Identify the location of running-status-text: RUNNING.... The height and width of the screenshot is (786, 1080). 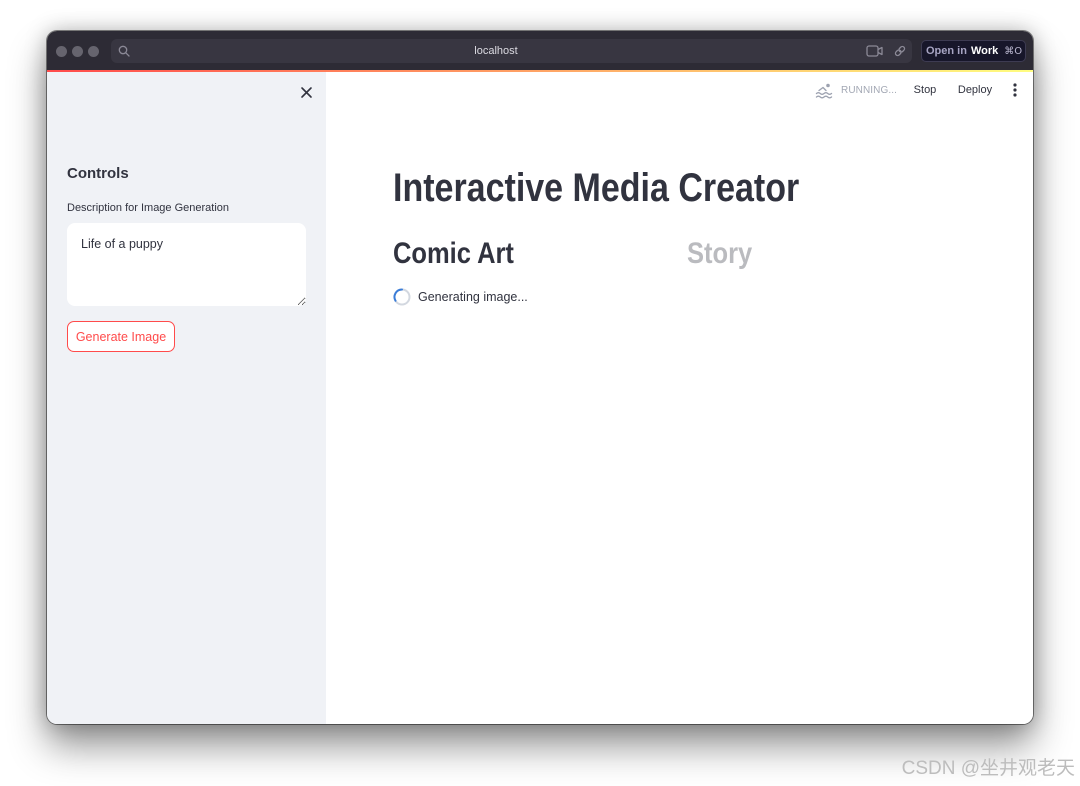
(869, 90).